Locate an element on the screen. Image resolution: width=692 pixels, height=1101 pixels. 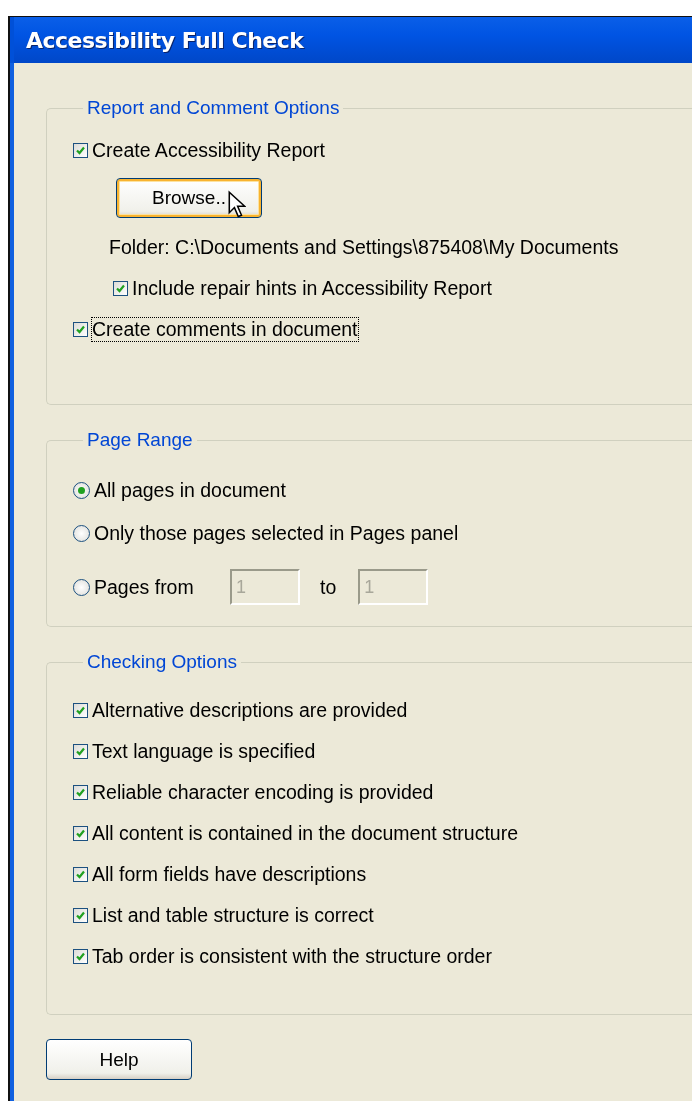
window-title: Accessibility Full Check is located at coordinates (165, 40).